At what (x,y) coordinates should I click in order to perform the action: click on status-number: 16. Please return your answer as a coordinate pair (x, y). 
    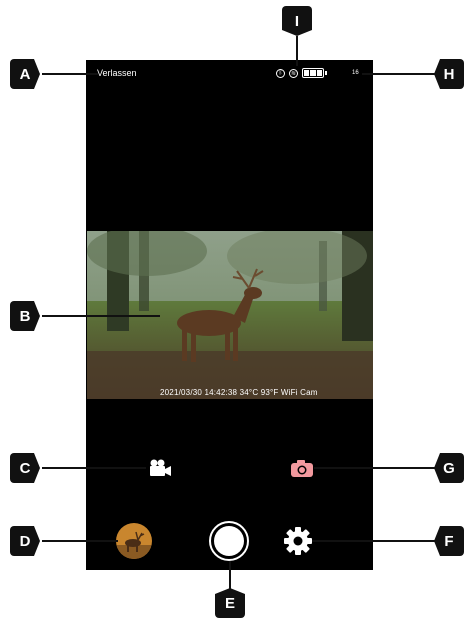
    Looking at the image, I should click on (355, 73).